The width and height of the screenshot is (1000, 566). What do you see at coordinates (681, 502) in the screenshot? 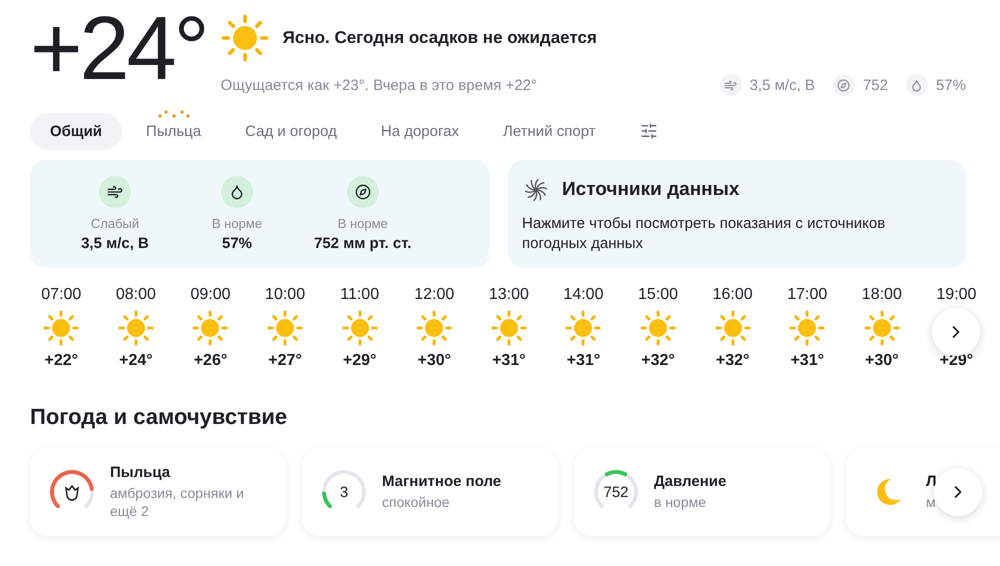
I see `card-subtitle: в норме` at bounding box center [681, 502].